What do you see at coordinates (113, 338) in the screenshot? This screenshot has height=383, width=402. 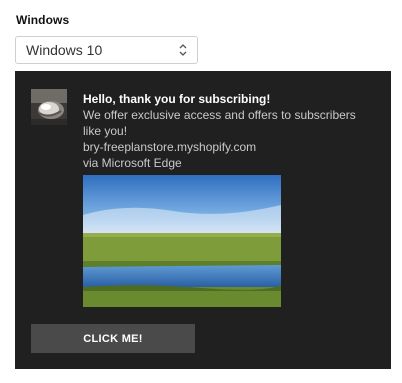 I see `click-me-button: CLICK ME!` at bounding box center [113, 338].